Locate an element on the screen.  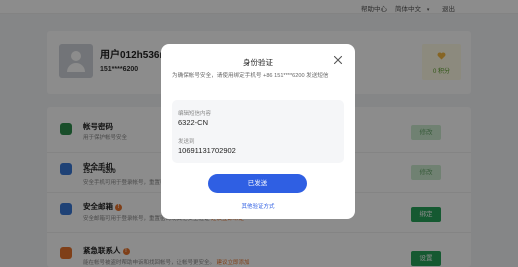
sms-content-value: 6322-CN is located at coordinates (193, 122).